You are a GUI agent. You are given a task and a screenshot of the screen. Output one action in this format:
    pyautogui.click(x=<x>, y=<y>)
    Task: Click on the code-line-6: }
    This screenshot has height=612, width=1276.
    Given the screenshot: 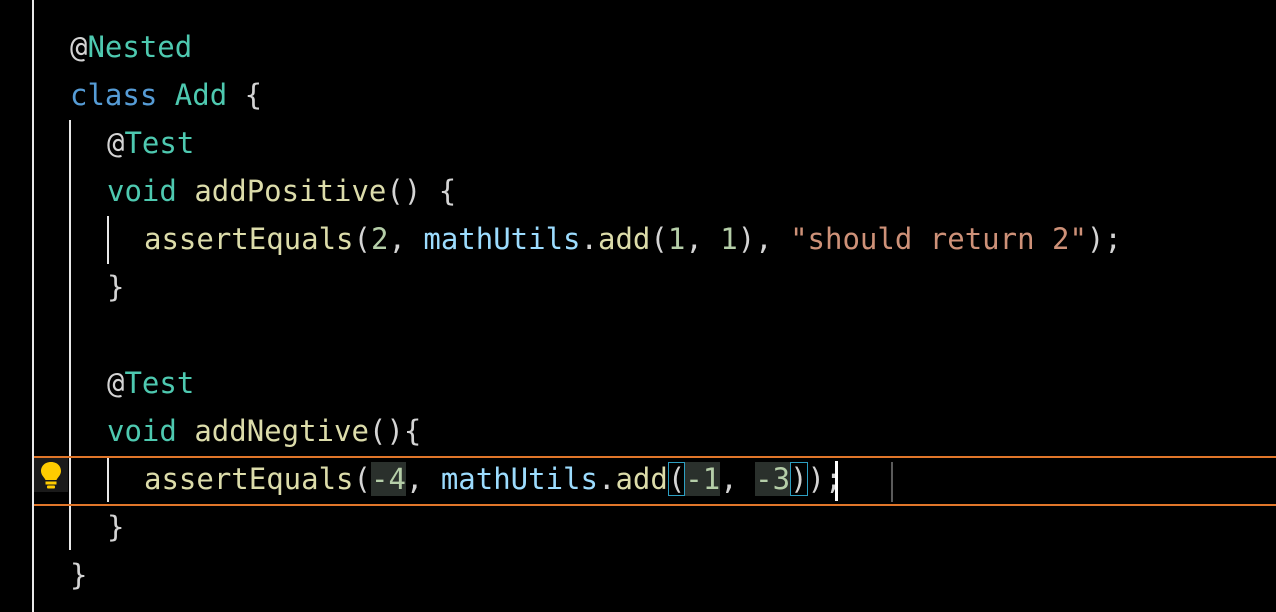 What is the action you would take?
    pyautogui.click(x=115, y=287)
    